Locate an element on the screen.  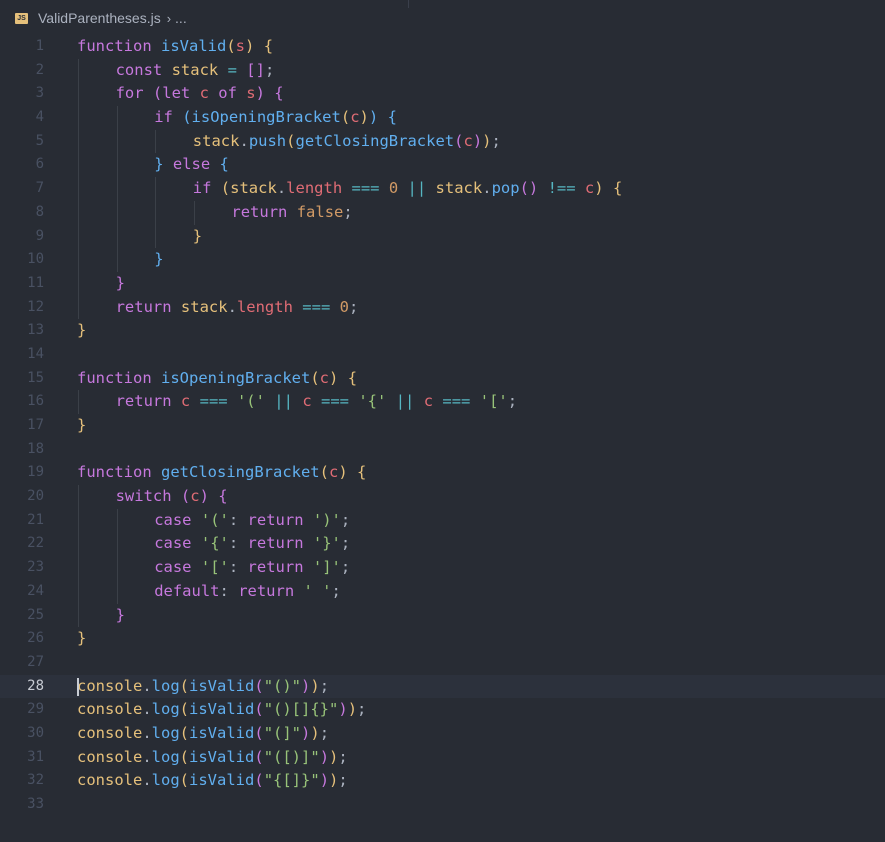
code-line: 31 console.log(isValid("([)]")); is located at coordinates (442, 758).